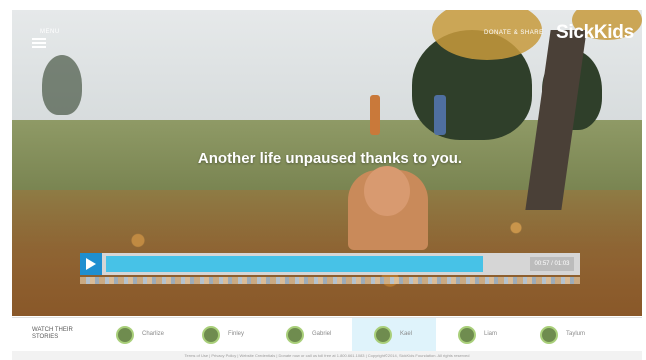  Describe the element at coordinates (294, 264) in the screenshot. I see `progress-bar` at that location.